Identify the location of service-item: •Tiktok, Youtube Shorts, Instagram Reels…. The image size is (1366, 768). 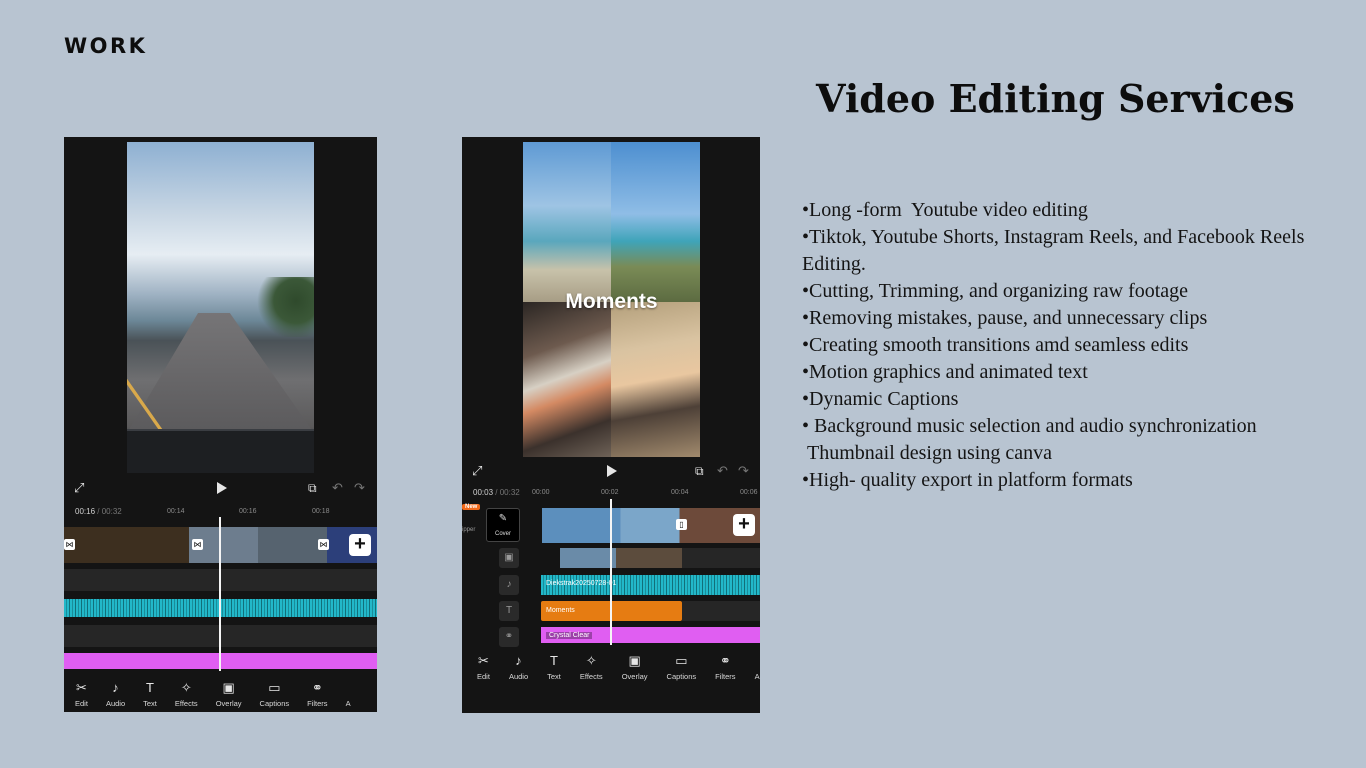
(1056, 250).